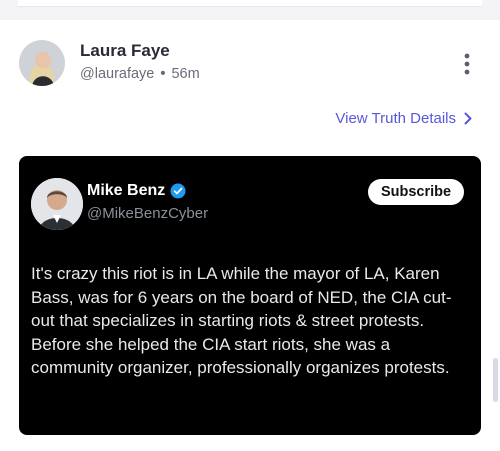 The image size is (500, 451). Describe the element at coordinates (468, 118) in the screenshot. I see `chevron-right-icon` at that location.